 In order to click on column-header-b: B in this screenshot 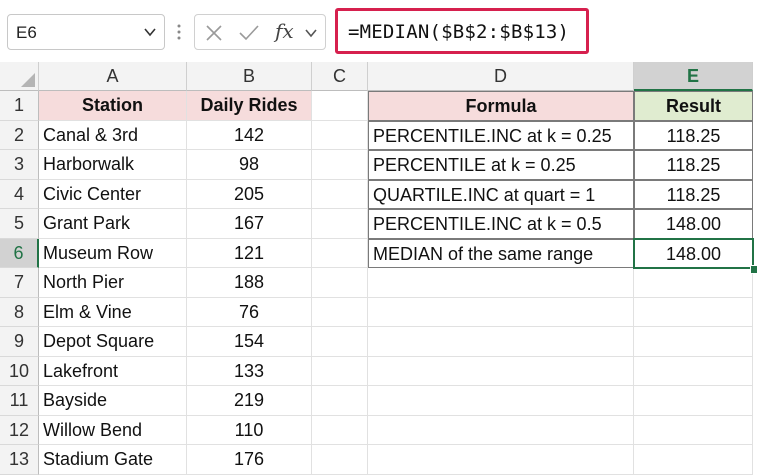, I will do `click(249, 76)`.